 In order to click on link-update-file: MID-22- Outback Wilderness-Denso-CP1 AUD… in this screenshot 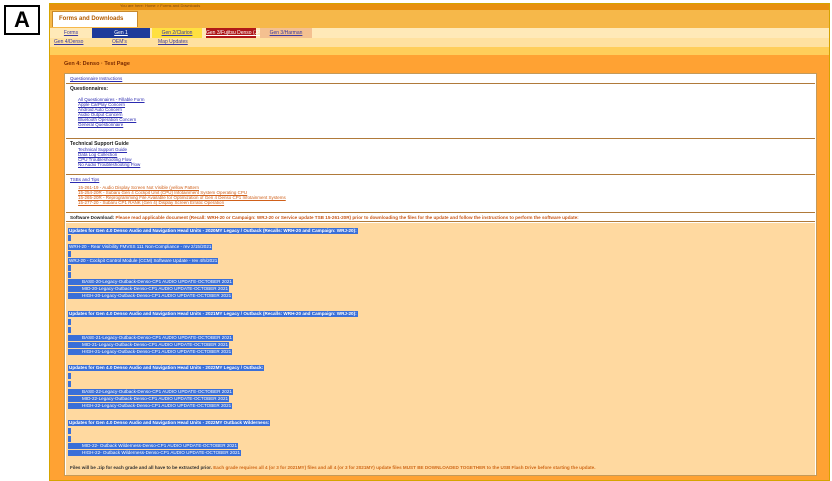, I will do `click(153, 446)`.